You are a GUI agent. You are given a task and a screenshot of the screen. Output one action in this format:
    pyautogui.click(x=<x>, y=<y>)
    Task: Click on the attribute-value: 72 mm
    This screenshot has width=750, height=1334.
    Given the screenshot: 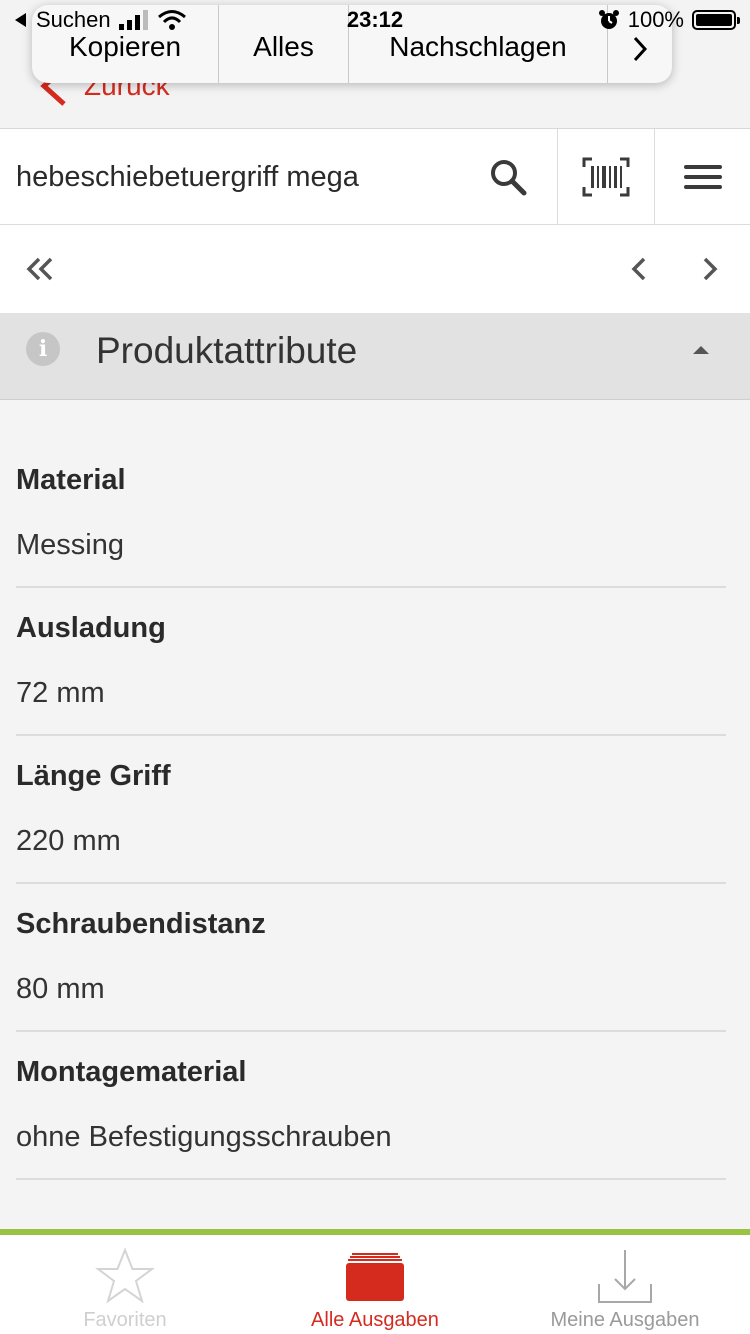 What is the action you would take?
    pyautogui.click(x=60, y=693)
    